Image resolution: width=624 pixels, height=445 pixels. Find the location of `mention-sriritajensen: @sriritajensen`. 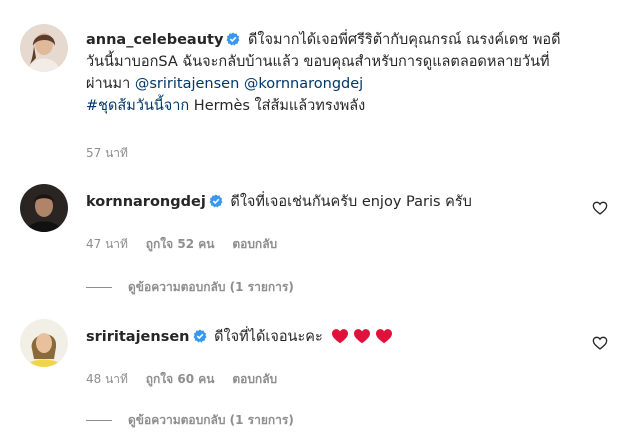

mention-sriritajensen: @sriritajensen is located at coordinates (187, 84).